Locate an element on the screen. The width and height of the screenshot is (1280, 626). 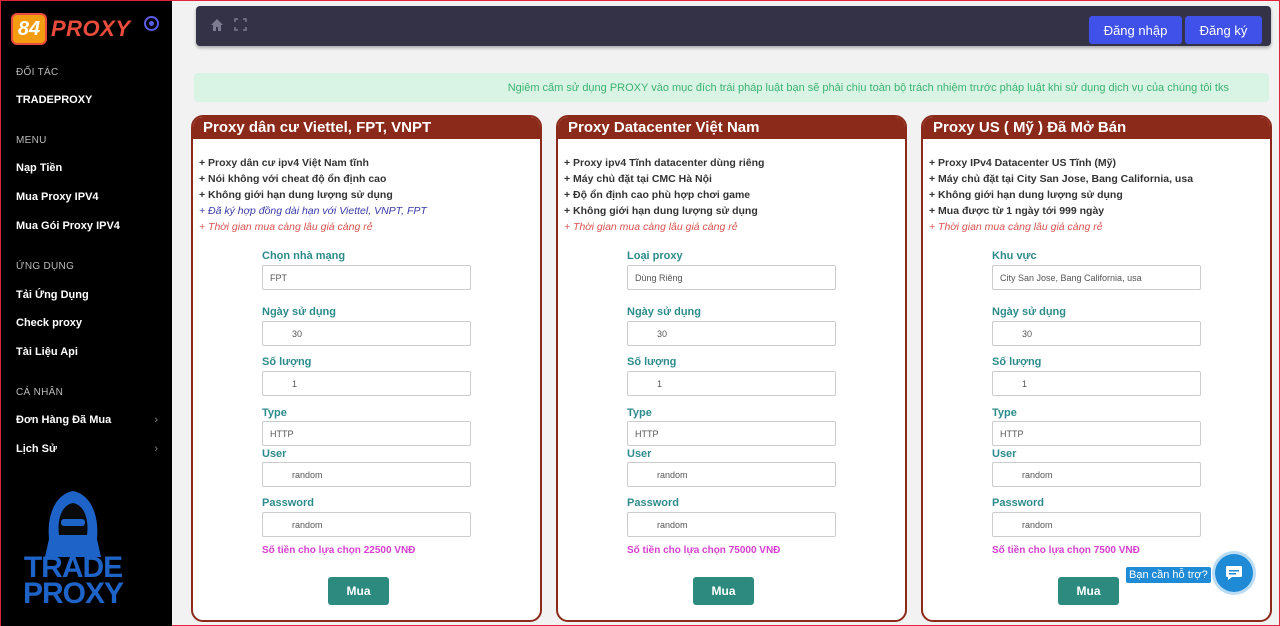
region-select: City San Jose, Bang California, usa is located at coordinates (1096, 277).